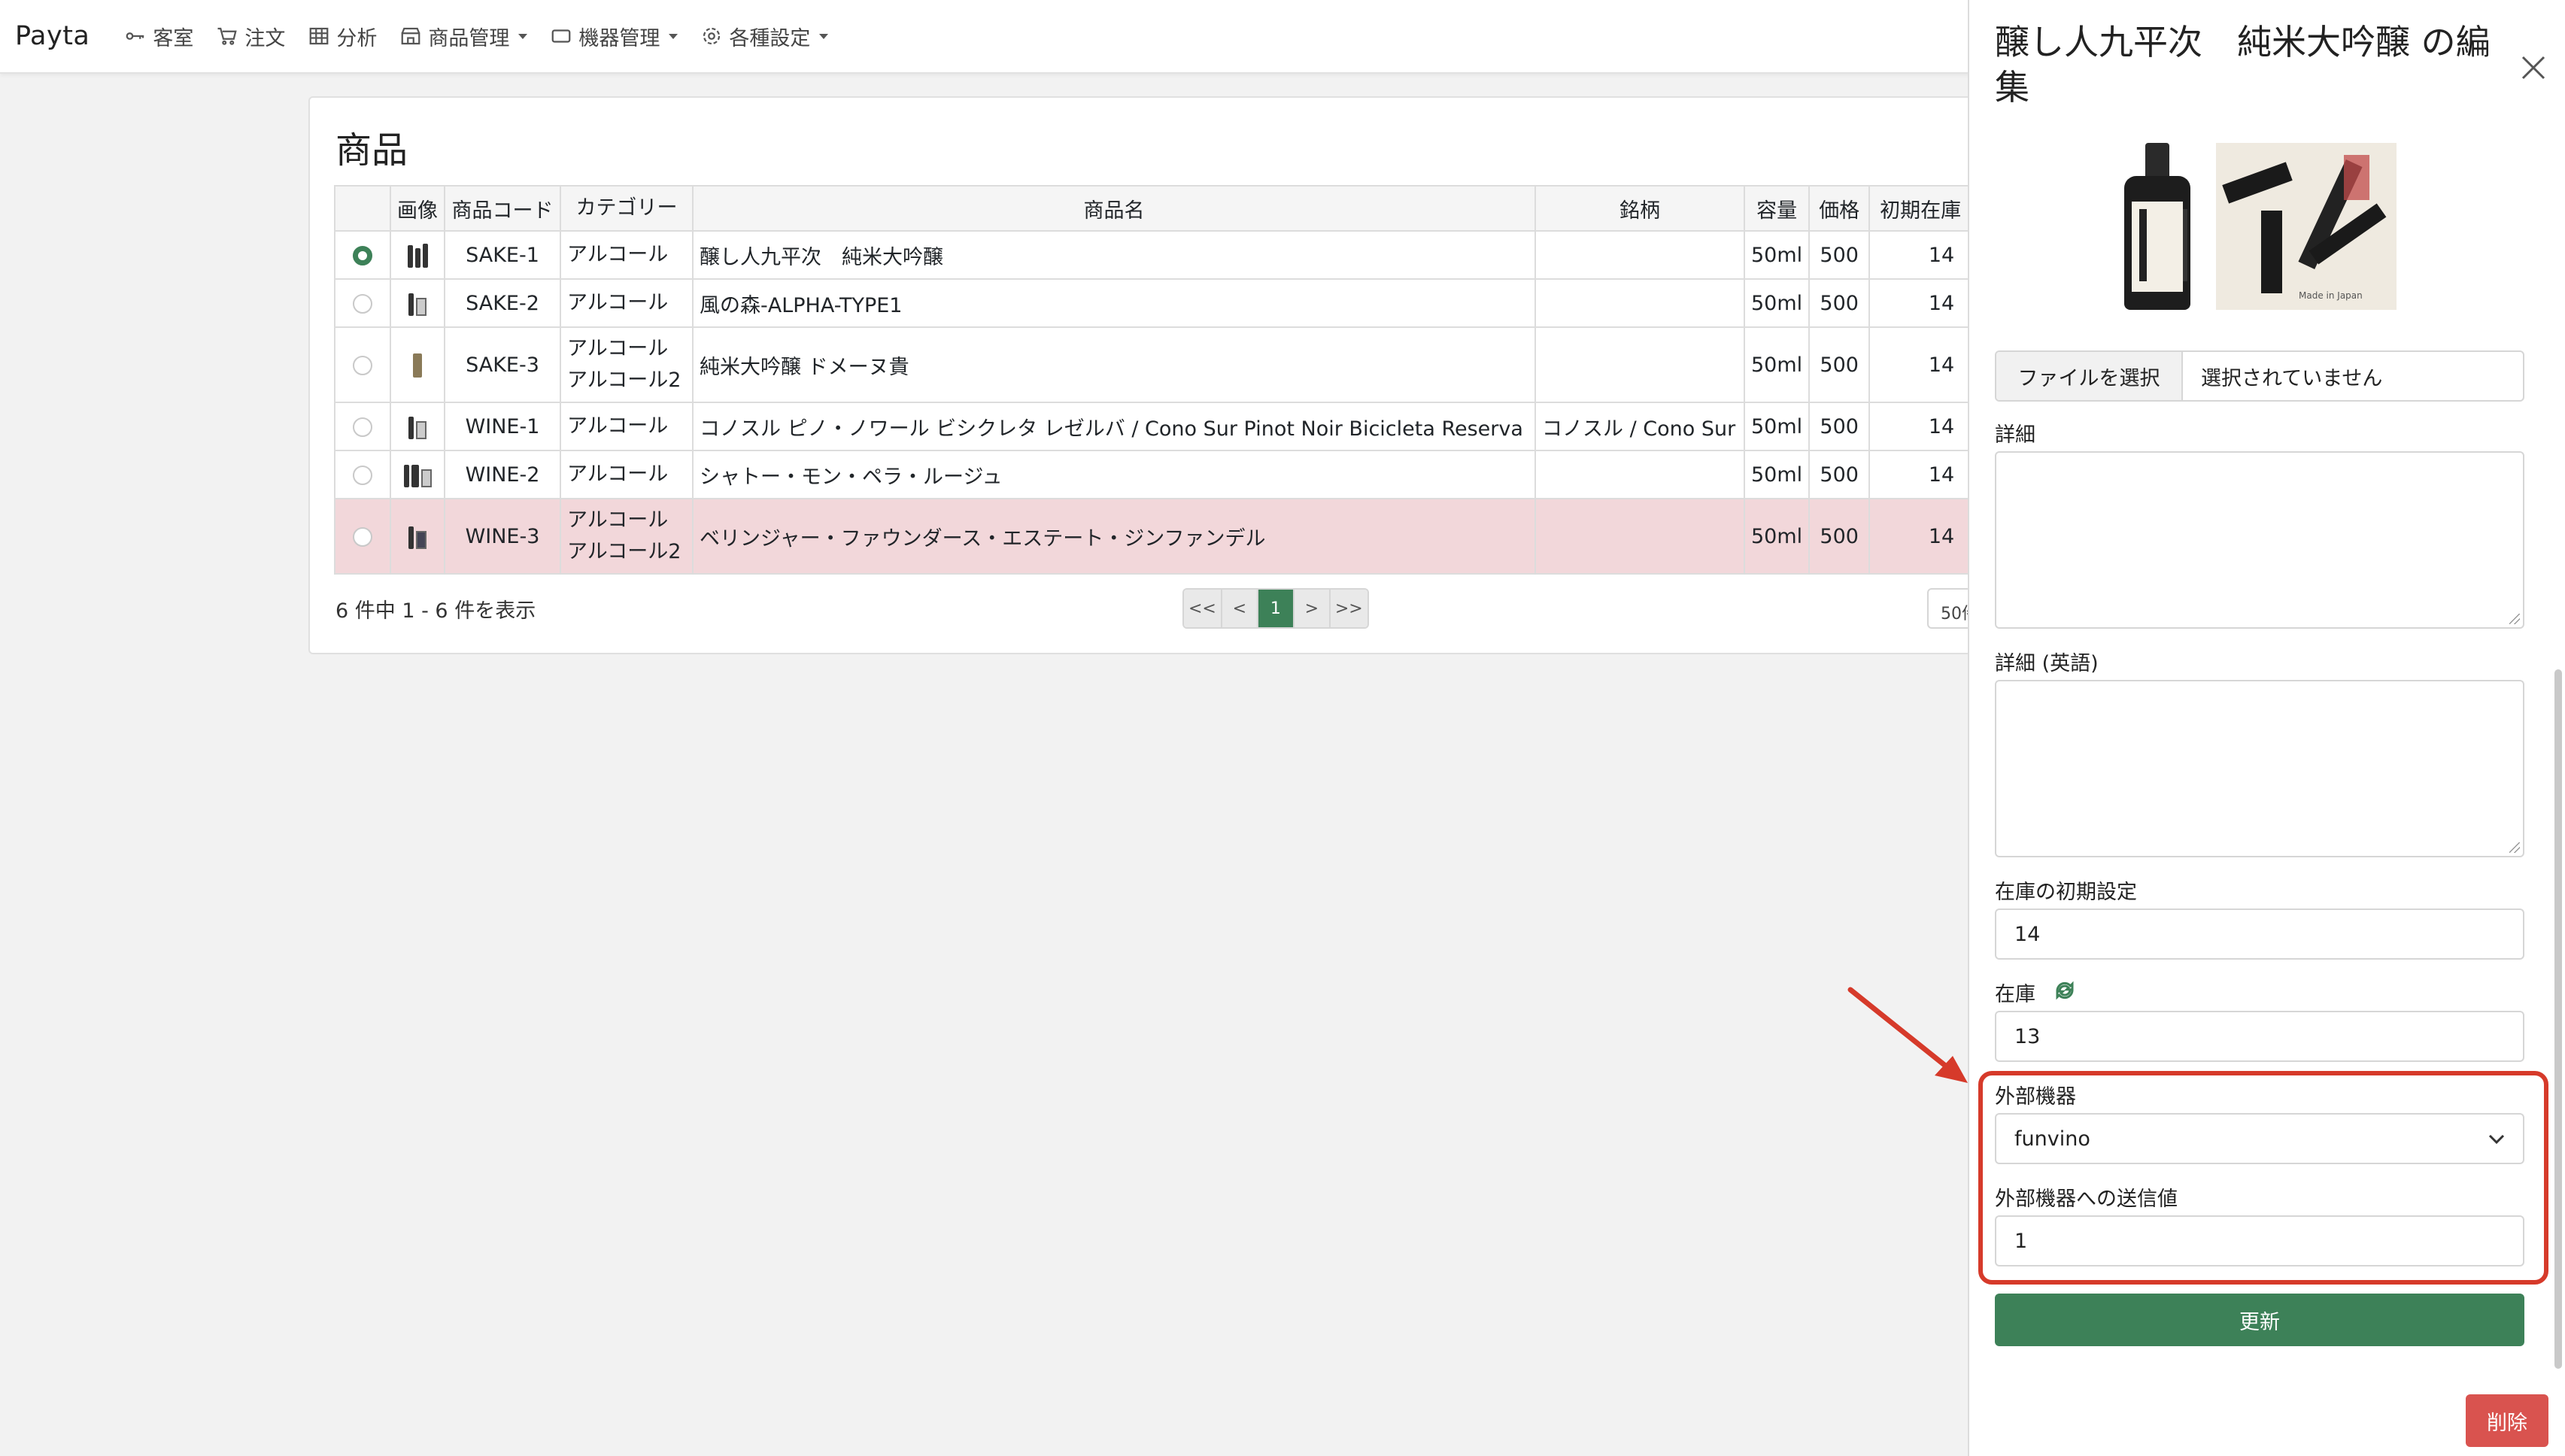 The height and width of the screenshot is (1456, 2565). Describe the element at coordinates (1114, 303) in the screenshot. I see `cell-name: 風の森-ALPHA-TYPE1` at that location.